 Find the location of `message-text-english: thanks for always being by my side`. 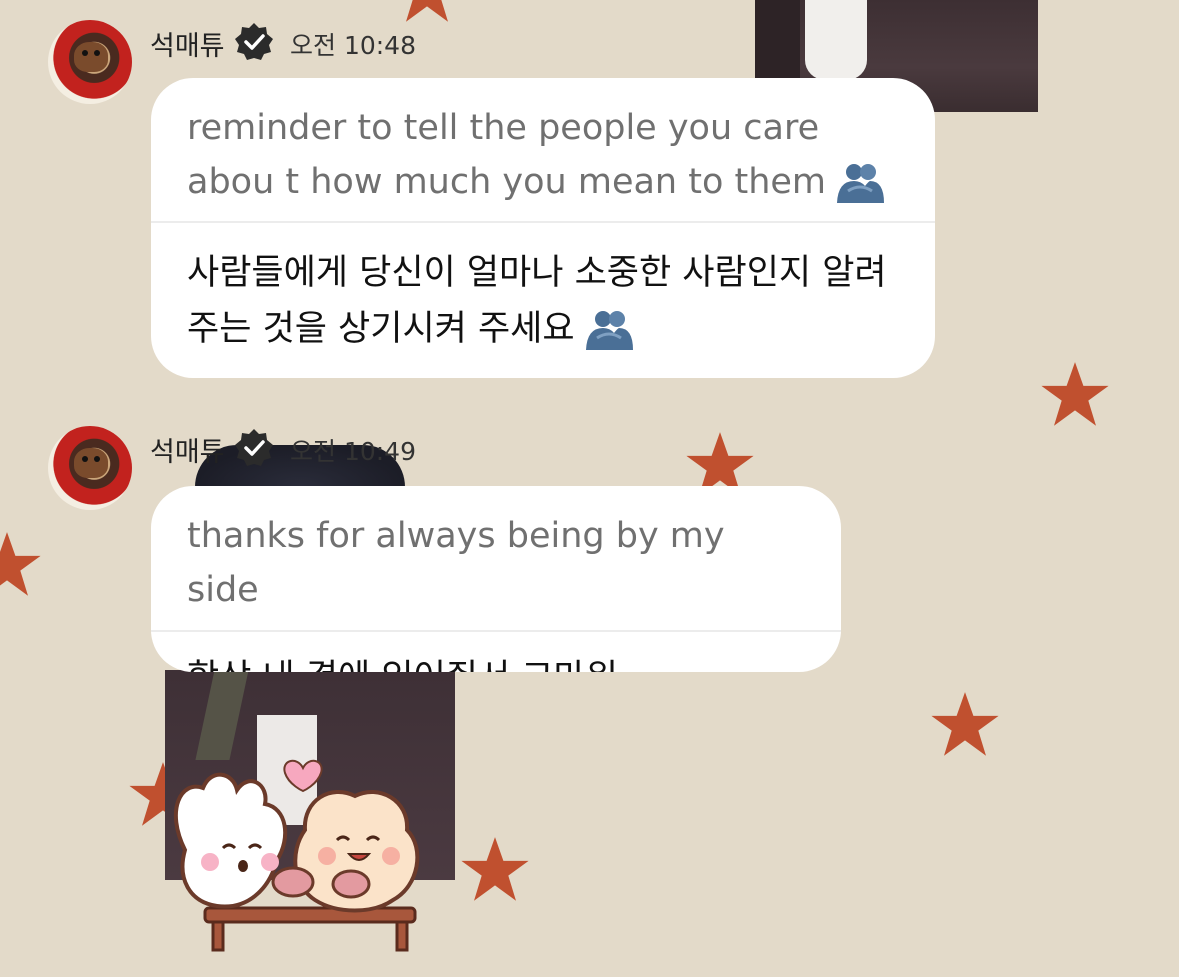

message-text-english: thanks for always being by my side is located at coordinates (456, 563).